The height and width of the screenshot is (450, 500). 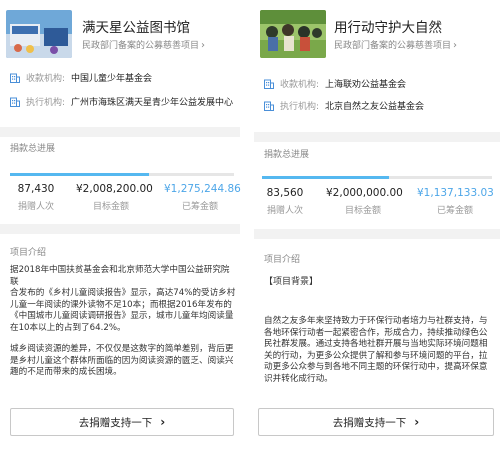 I want to click on intro-line: 民社群发展。通过支持各地社群开展与当地实际环境问题相, so click(x=376, y=344).